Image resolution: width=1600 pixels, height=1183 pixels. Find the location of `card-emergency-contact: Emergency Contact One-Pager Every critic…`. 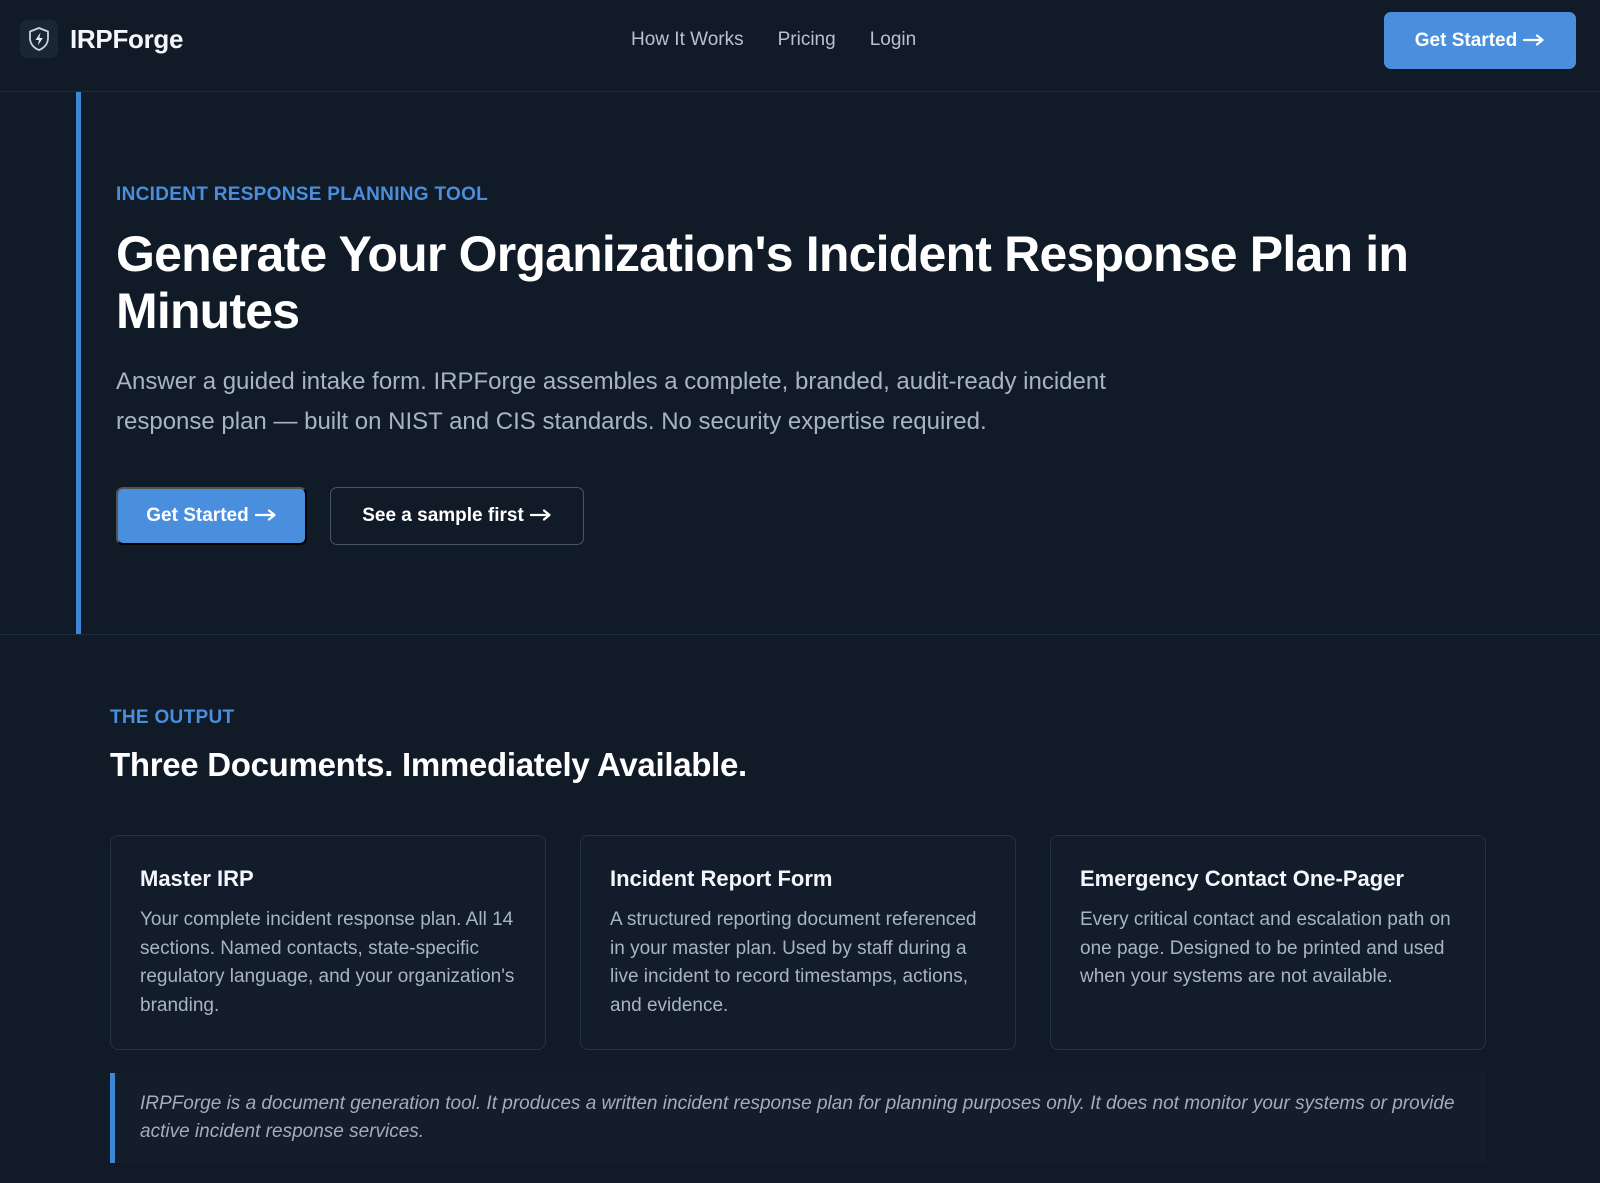

card-emergency-contact: Emergency Contact One-Pager Every critic… is located at coordinates (1268, 942).